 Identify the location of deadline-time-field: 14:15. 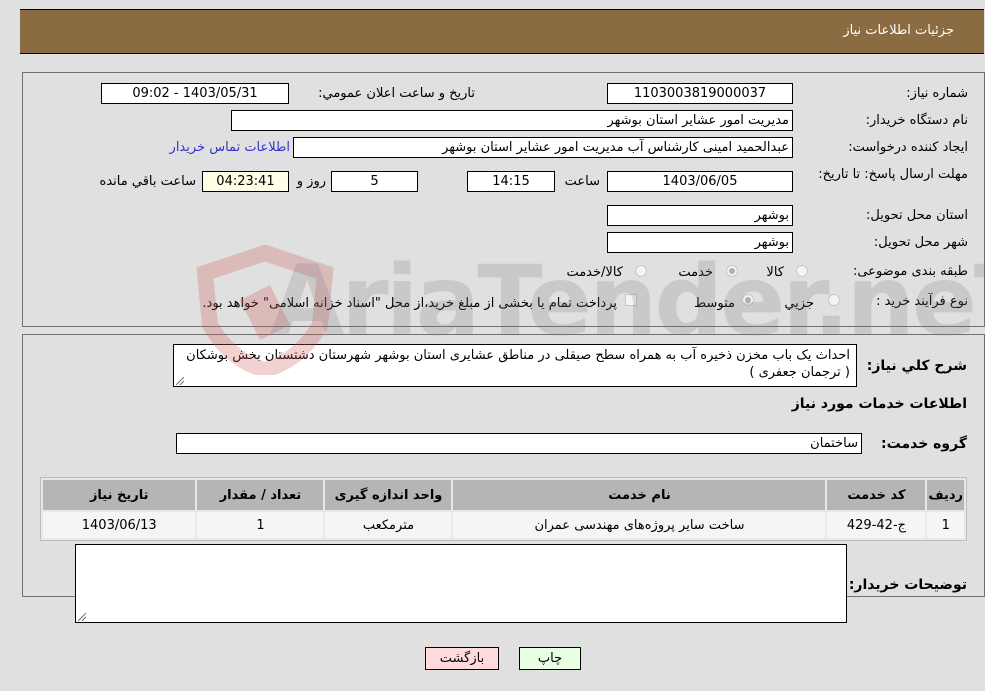
(511, 181).